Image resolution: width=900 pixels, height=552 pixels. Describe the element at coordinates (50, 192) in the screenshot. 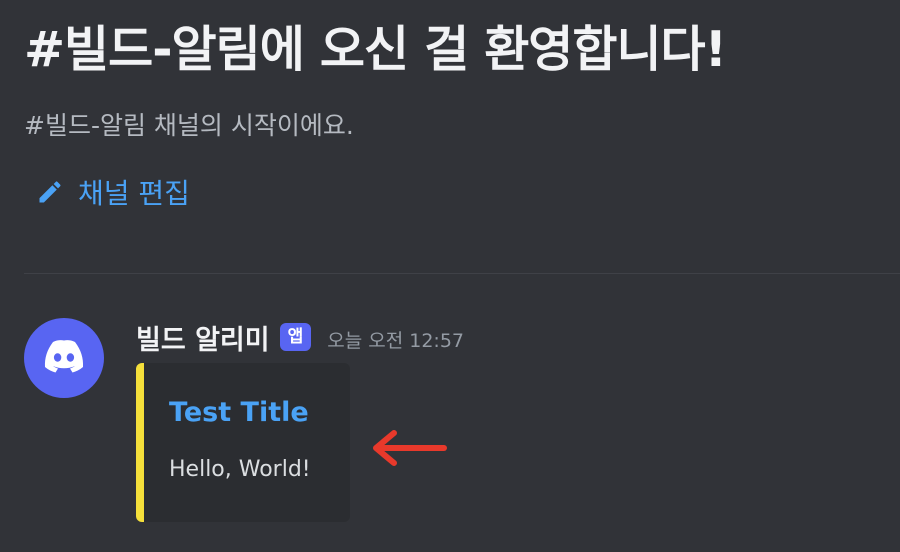

I see `pencil-icon` at that location.